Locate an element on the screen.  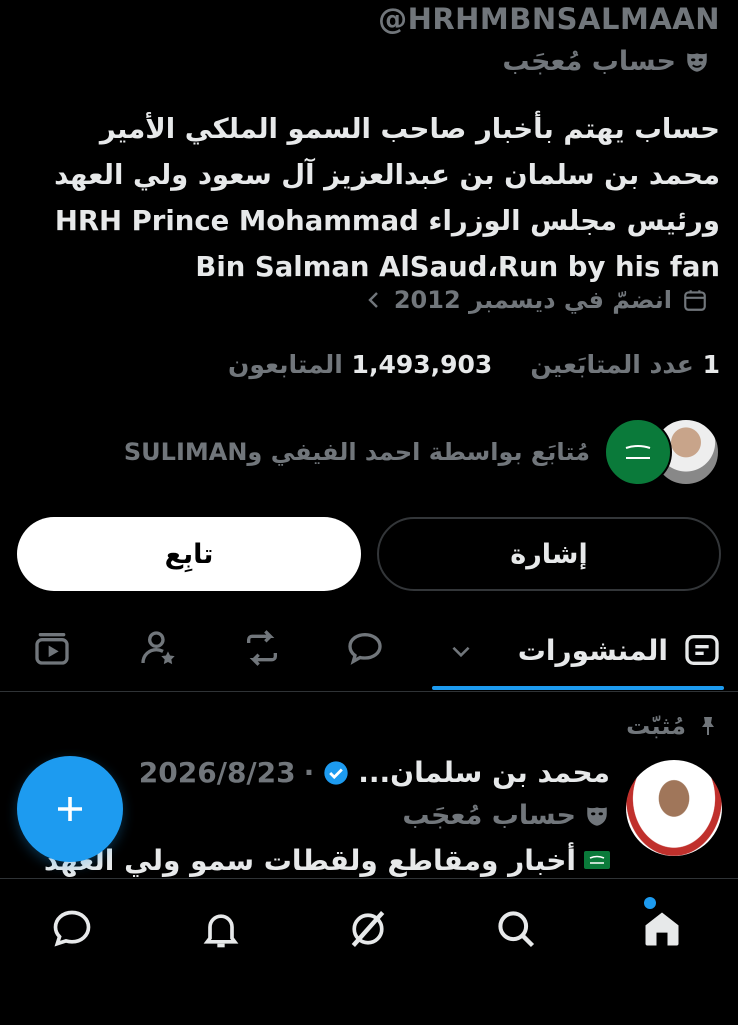
reposts-icon is located at coordinates (262, 648).